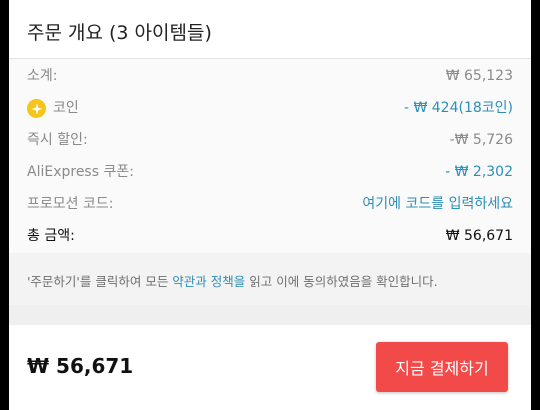 Image resolution: width=540 pixels, height=410 pixels. I want to click on terms-notice-before: '주문하기'를 클릭하여 모든, so click(100, 281).